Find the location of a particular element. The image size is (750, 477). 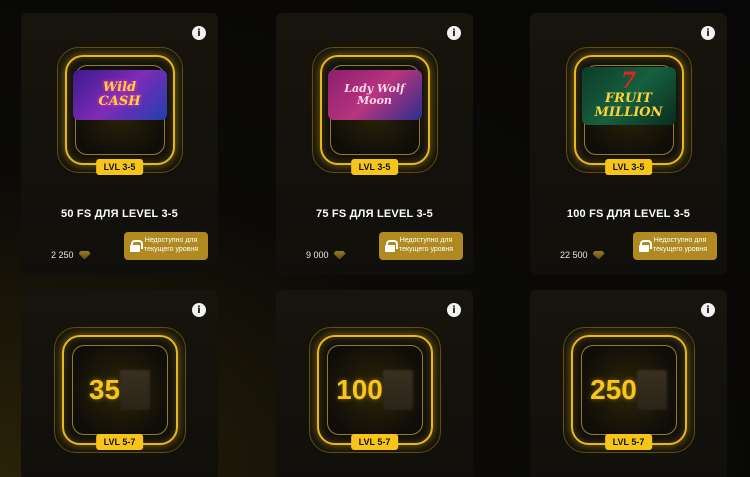

game-frame: Wild CASH is located at coordinates (119, 110).